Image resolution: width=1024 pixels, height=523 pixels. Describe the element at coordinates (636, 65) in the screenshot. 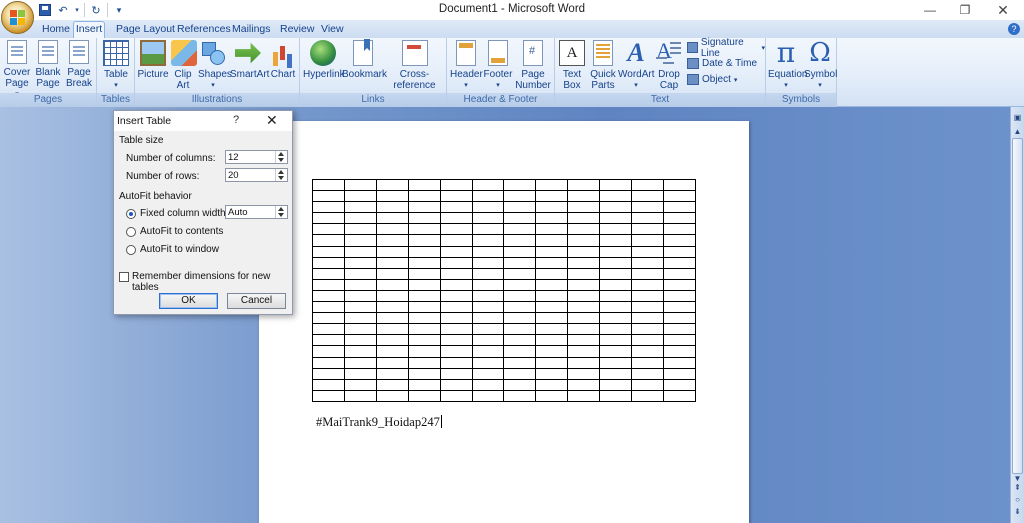

I see `wordart-button: A WordArt ▾` at that location.